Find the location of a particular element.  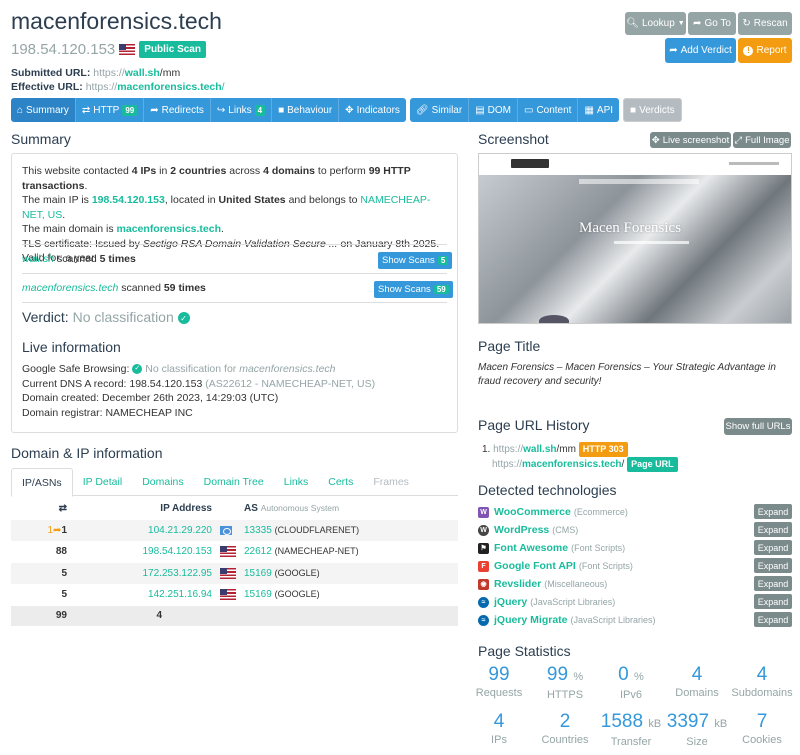

stat-domains: 4 Domains is located at coordinates (697, 681).